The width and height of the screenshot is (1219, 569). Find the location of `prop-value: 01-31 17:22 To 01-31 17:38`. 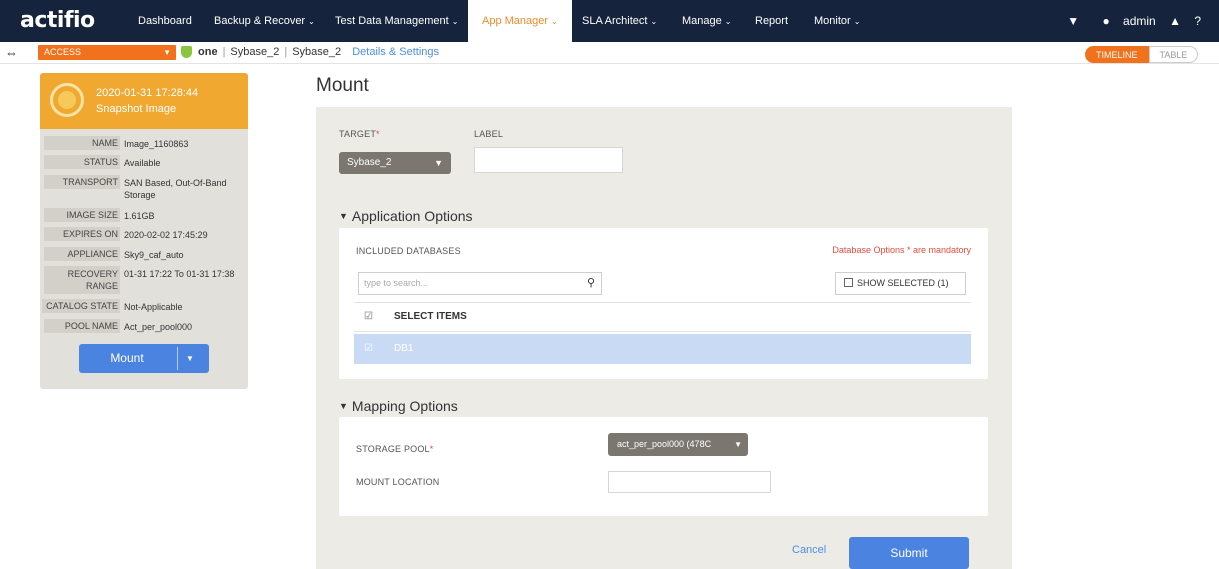

prop-value: 01-31 17:22 To 01-31 17:38 is located at coordinates (179, 274).